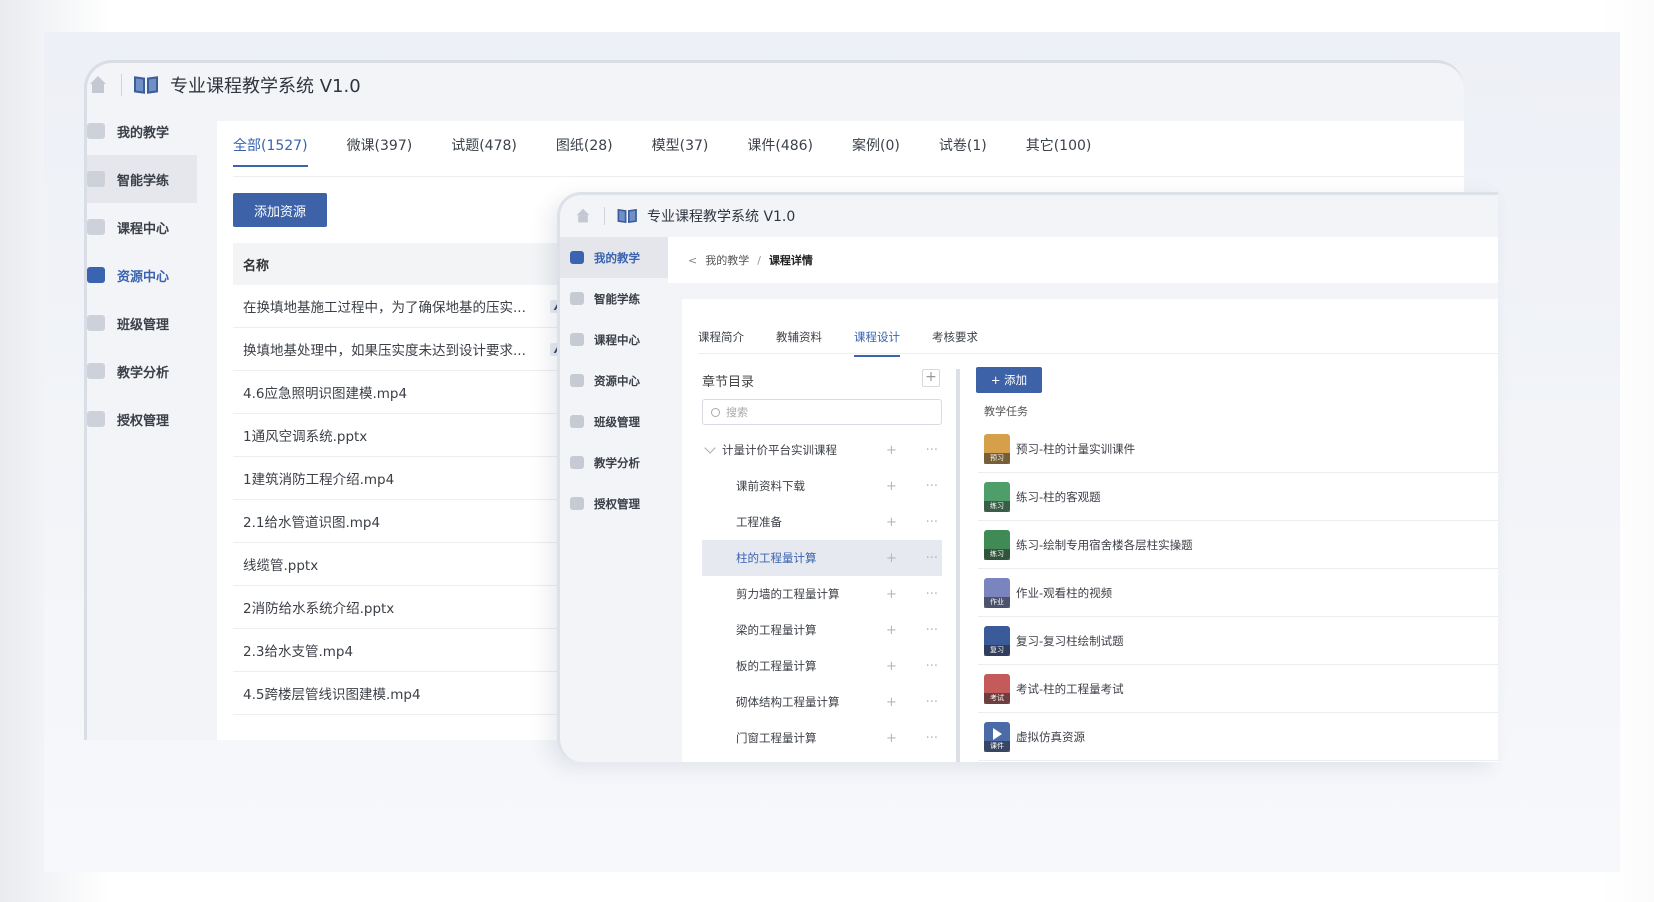 The image size is (1654, 902). I want to click on table-row: 2.3给水支管.mp4, so click(403, 650).